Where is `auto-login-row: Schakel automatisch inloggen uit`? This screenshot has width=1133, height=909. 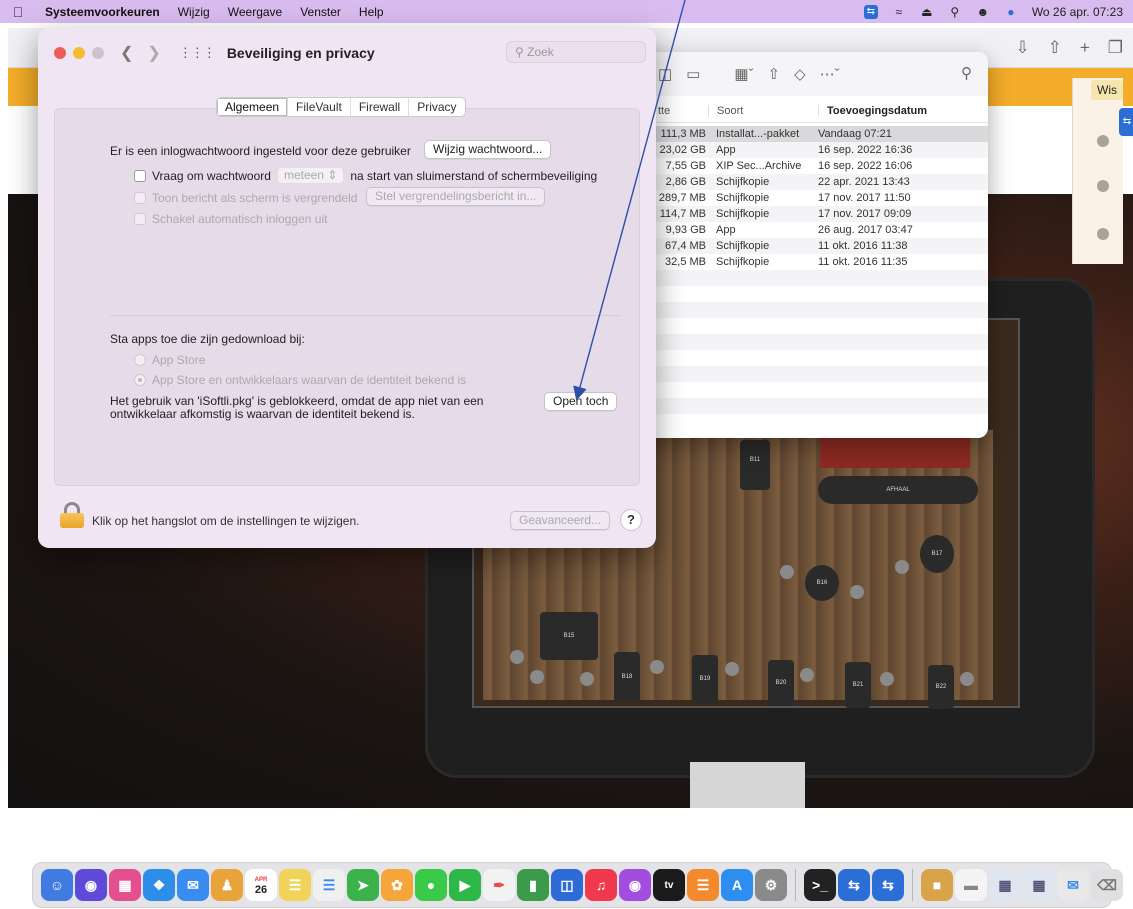
auto-login-row: Schakel automatisch inloggen uit is located at coordinates (230, 219).